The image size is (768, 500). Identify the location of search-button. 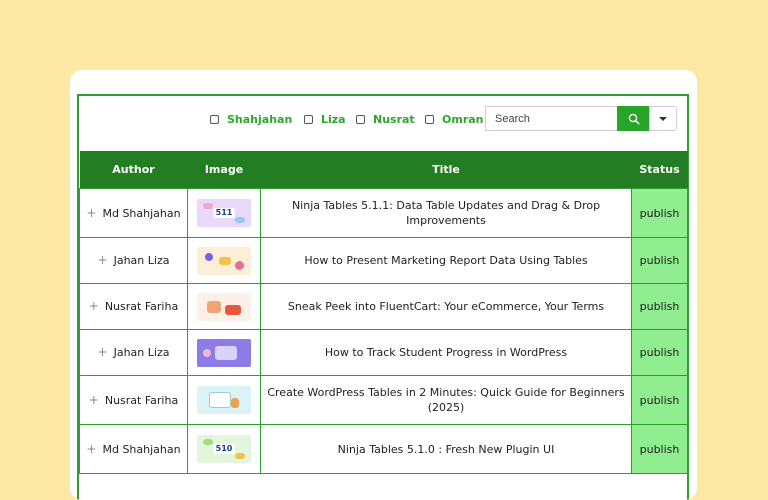
(633, 118).